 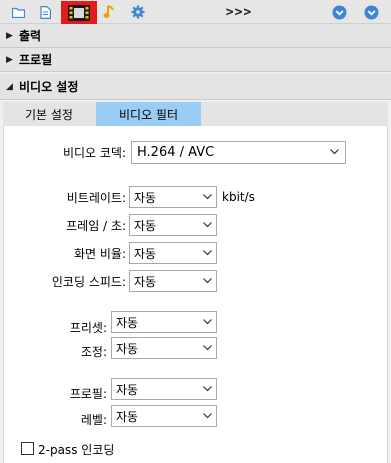 I want to click on tune-select: 자동, so click(x=164, y=348).